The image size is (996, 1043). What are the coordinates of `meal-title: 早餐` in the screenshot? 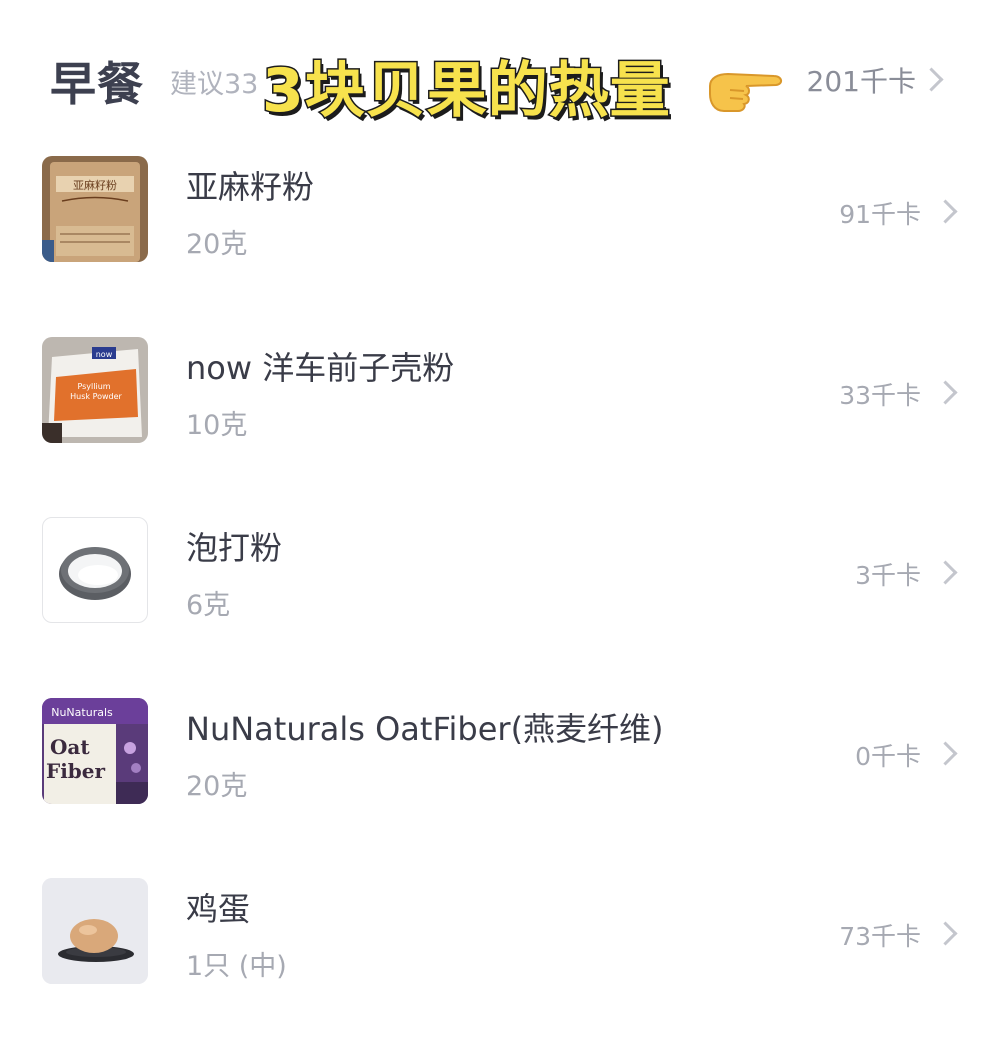 It's located at (97, 84).